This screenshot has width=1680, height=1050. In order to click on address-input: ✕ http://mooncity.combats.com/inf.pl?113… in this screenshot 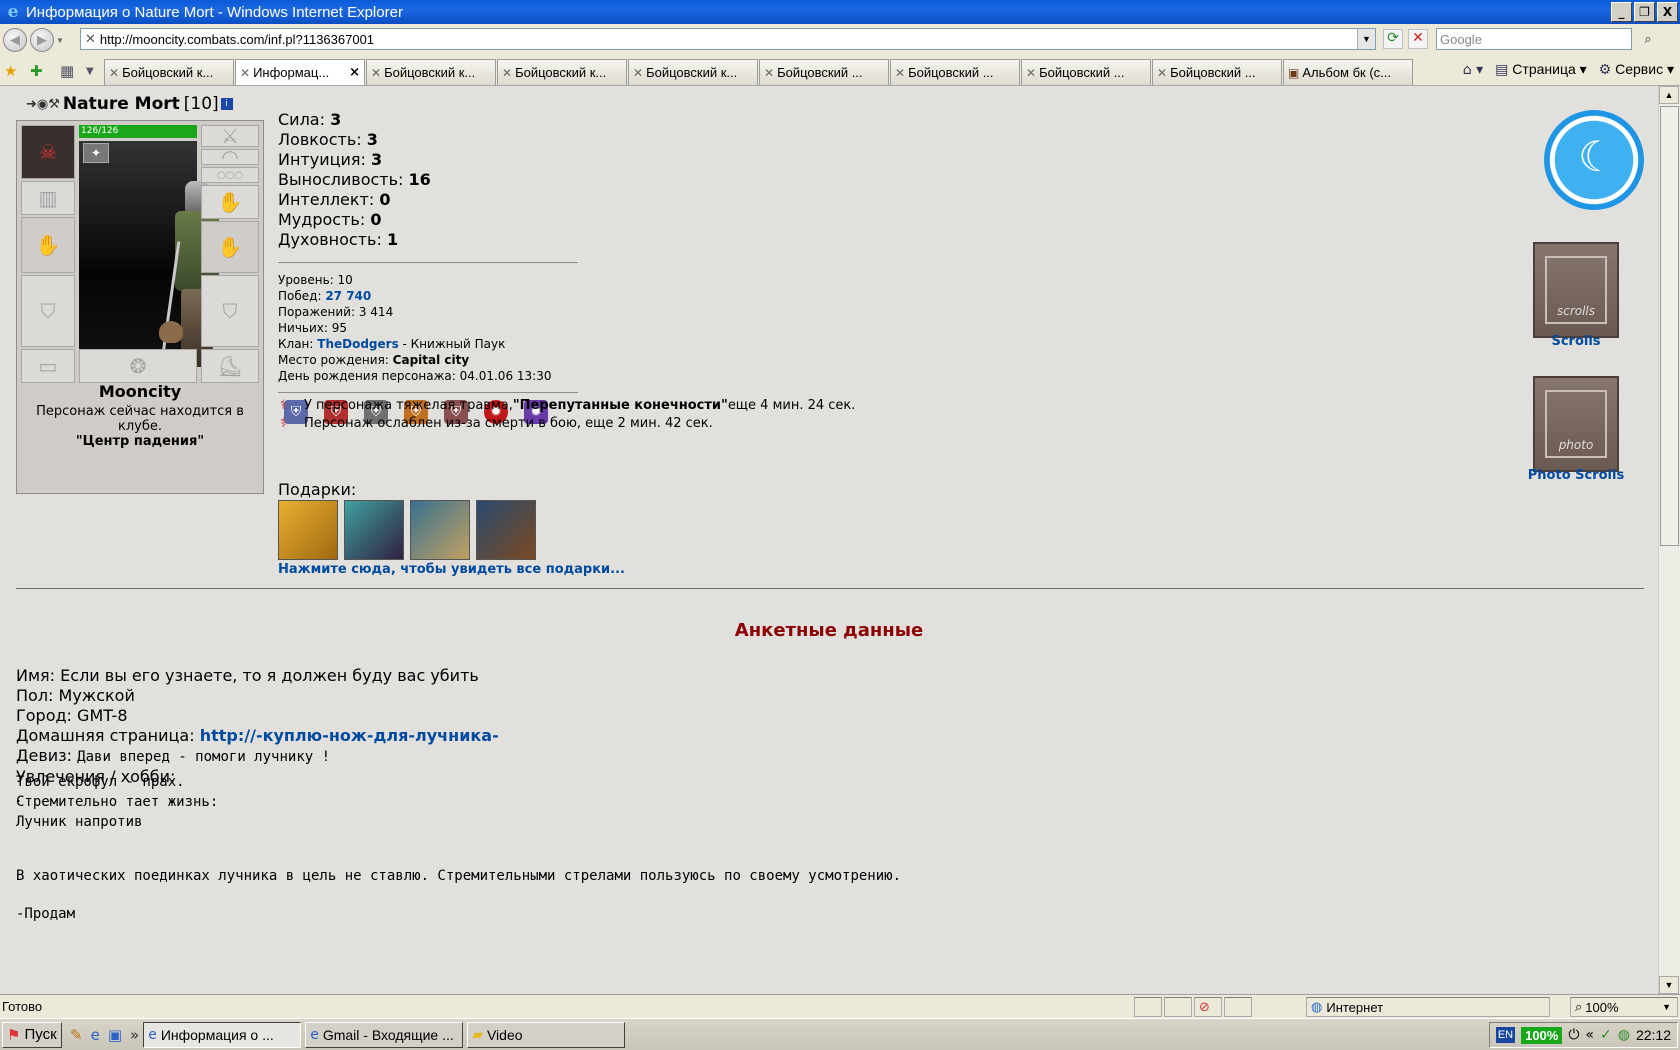, I will do `click(728, 39)`.